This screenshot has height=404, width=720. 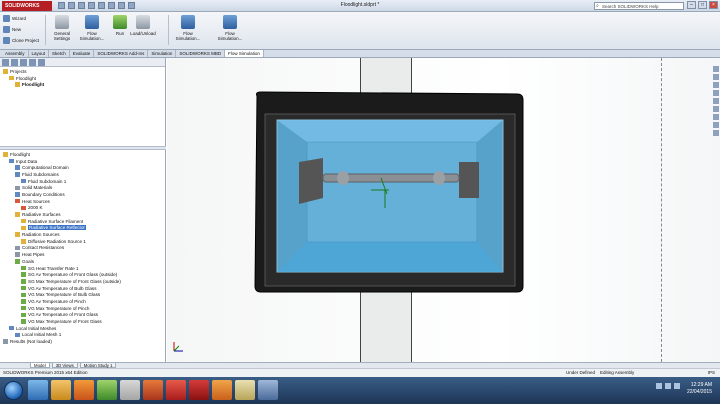 What do you see at coordinates (121, 53) in the screenshot?
I see `tab-addins: SOLIDWORKS Add-Ins` at bounding box center [121, 53].